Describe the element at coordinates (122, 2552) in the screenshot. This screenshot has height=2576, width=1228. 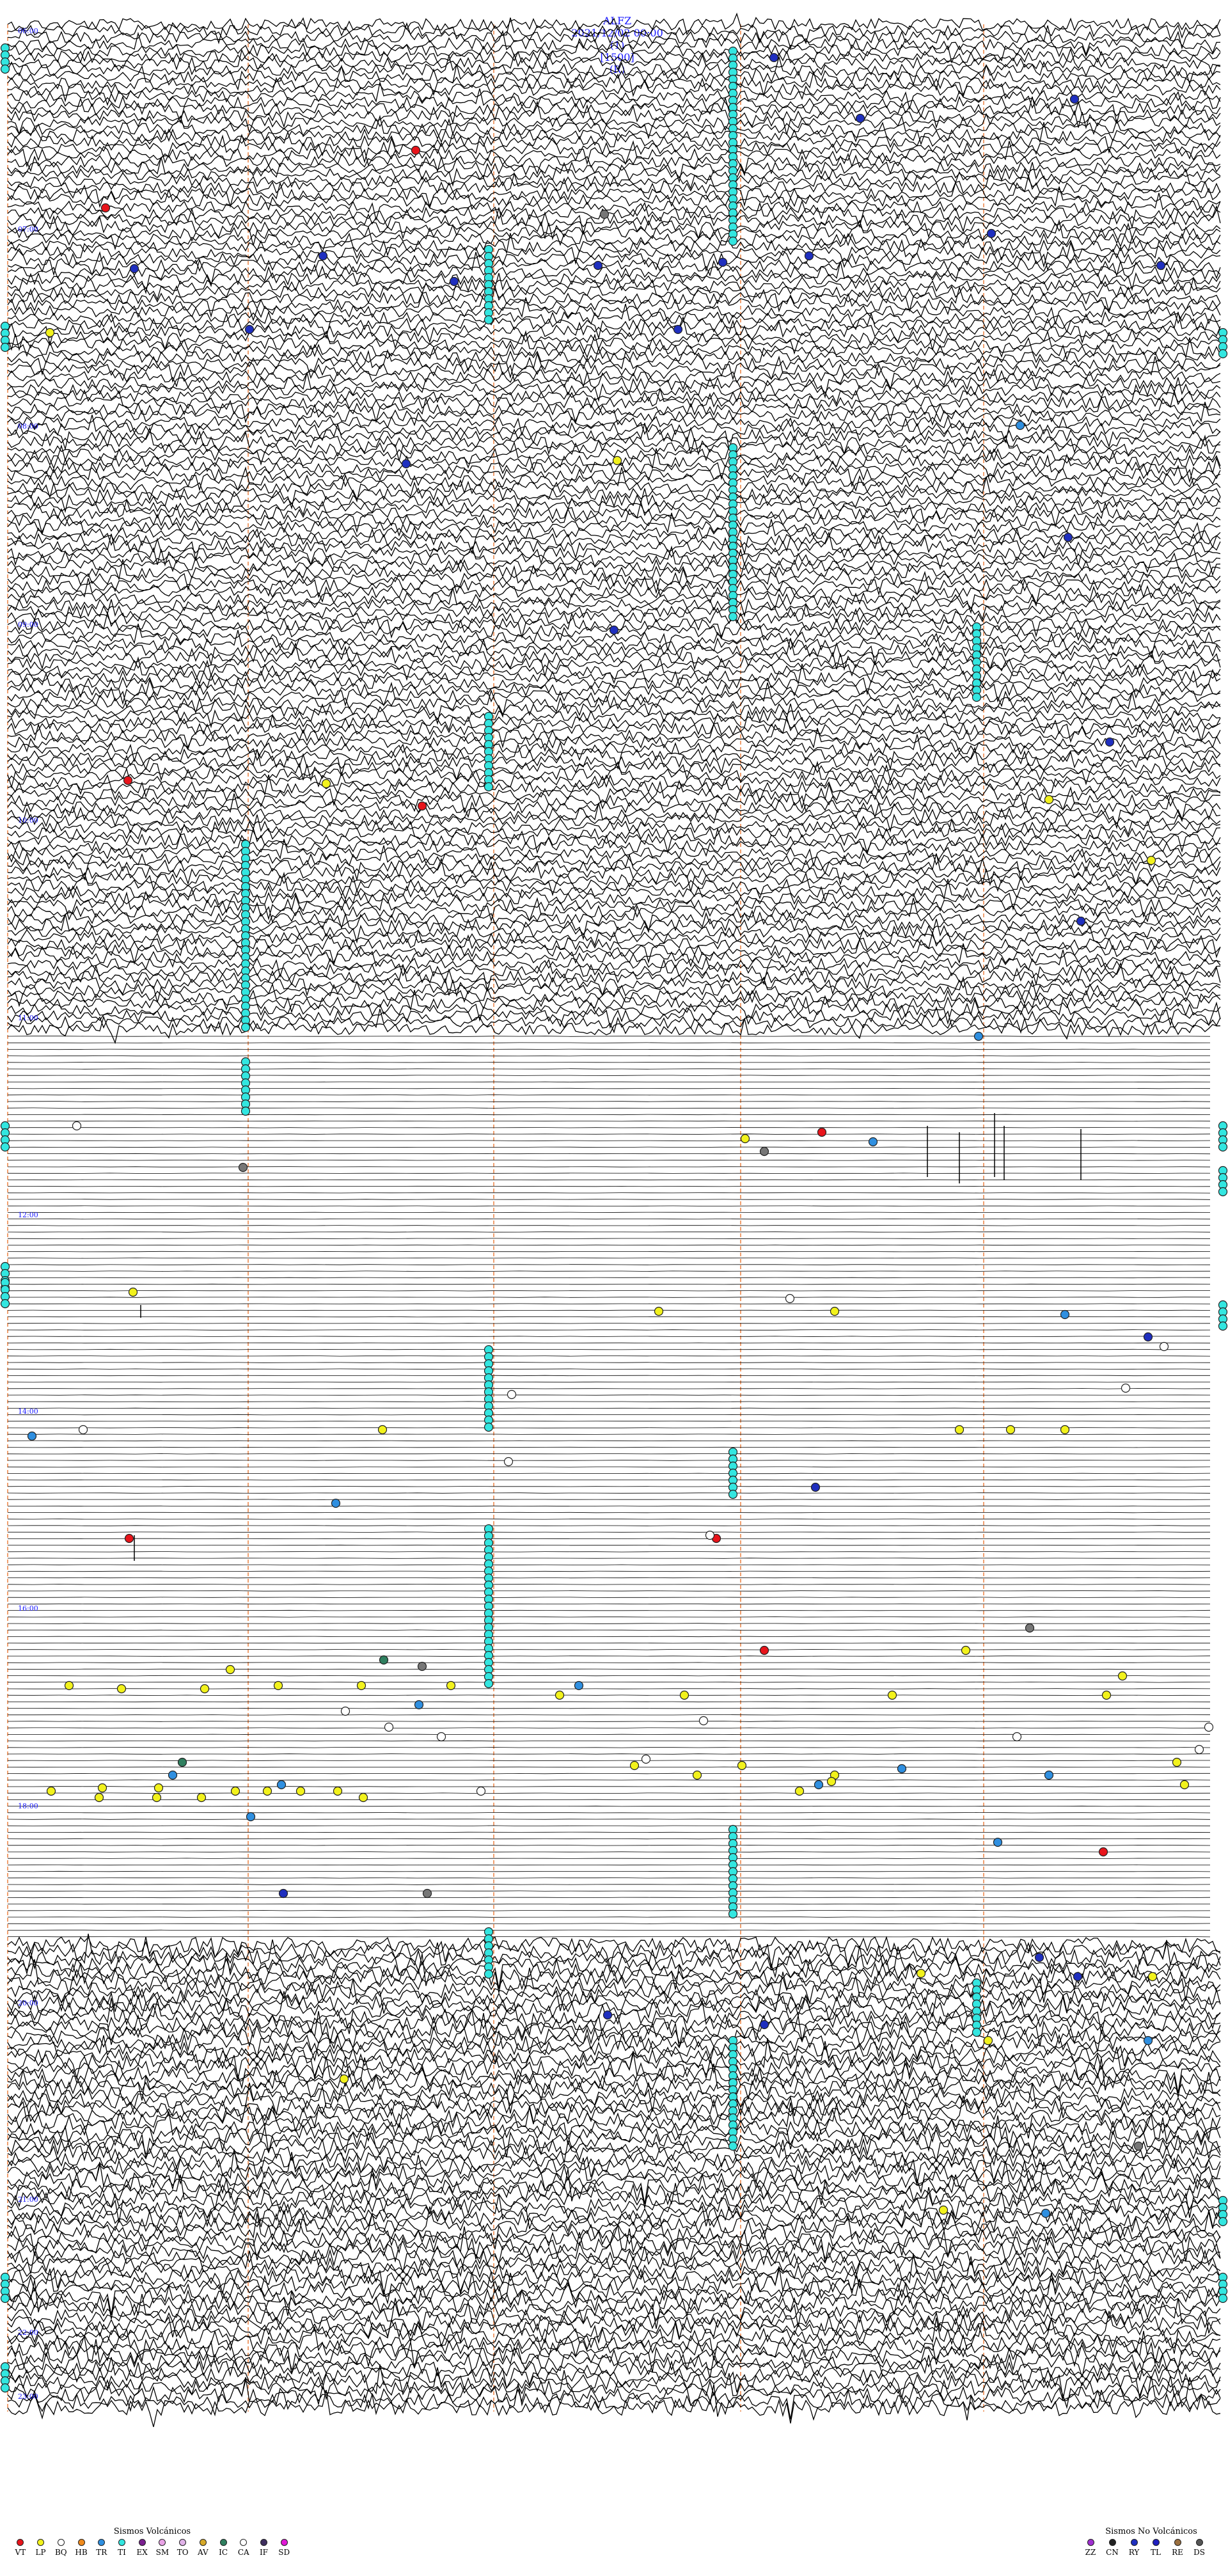
I see `legend-volcanic-code: TI` at that location.